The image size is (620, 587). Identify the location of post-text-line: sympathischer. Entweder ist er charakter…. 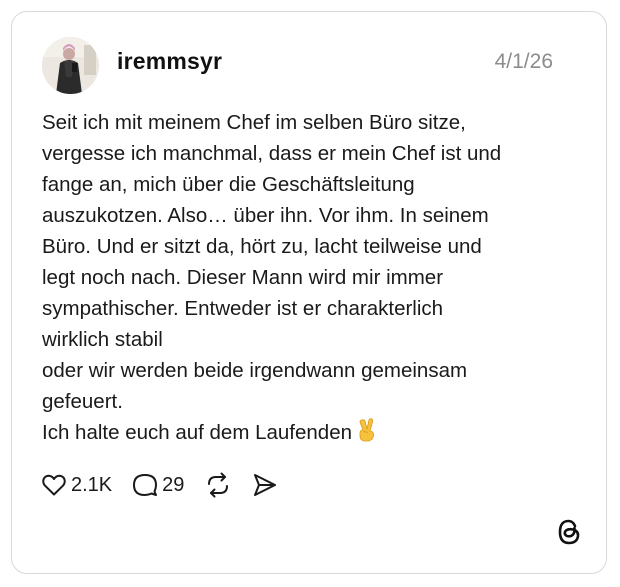
(243, 308).